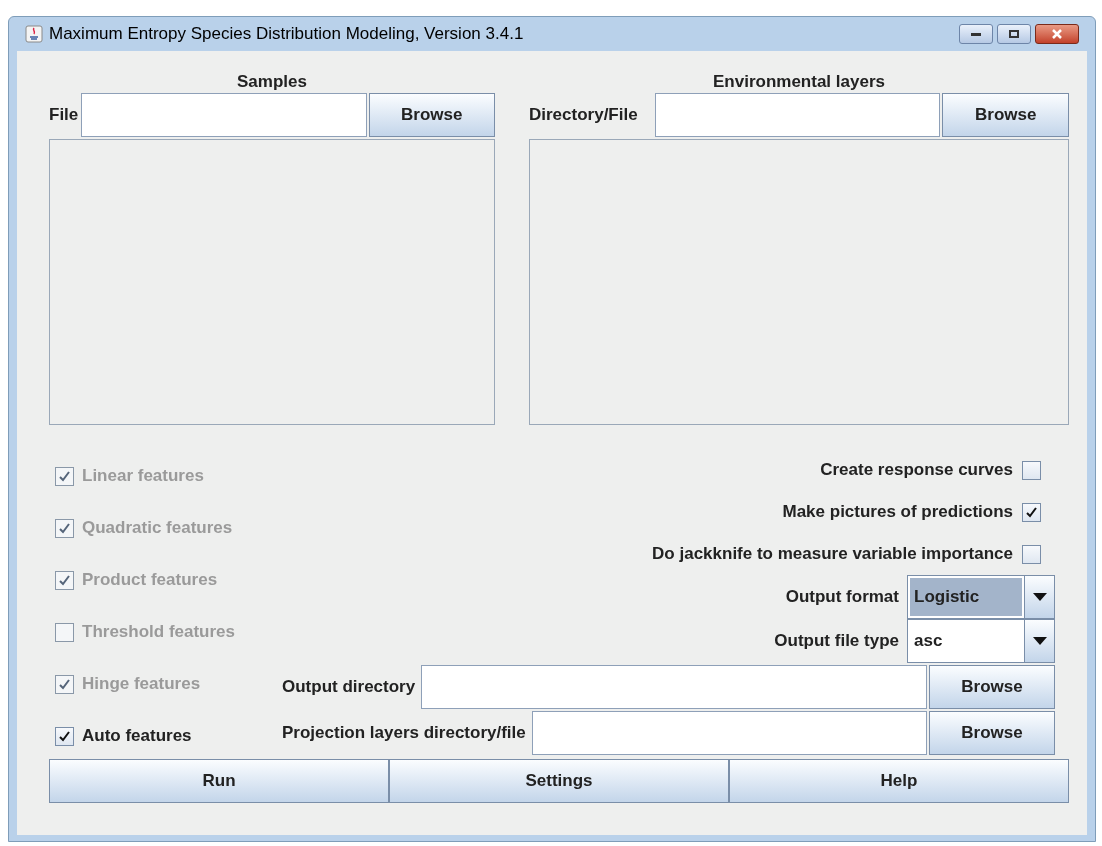  What do you see at coordinates (584, 115) in the screenshot?
I see `field-label: Directory/File` at bounding box center [584, 115].